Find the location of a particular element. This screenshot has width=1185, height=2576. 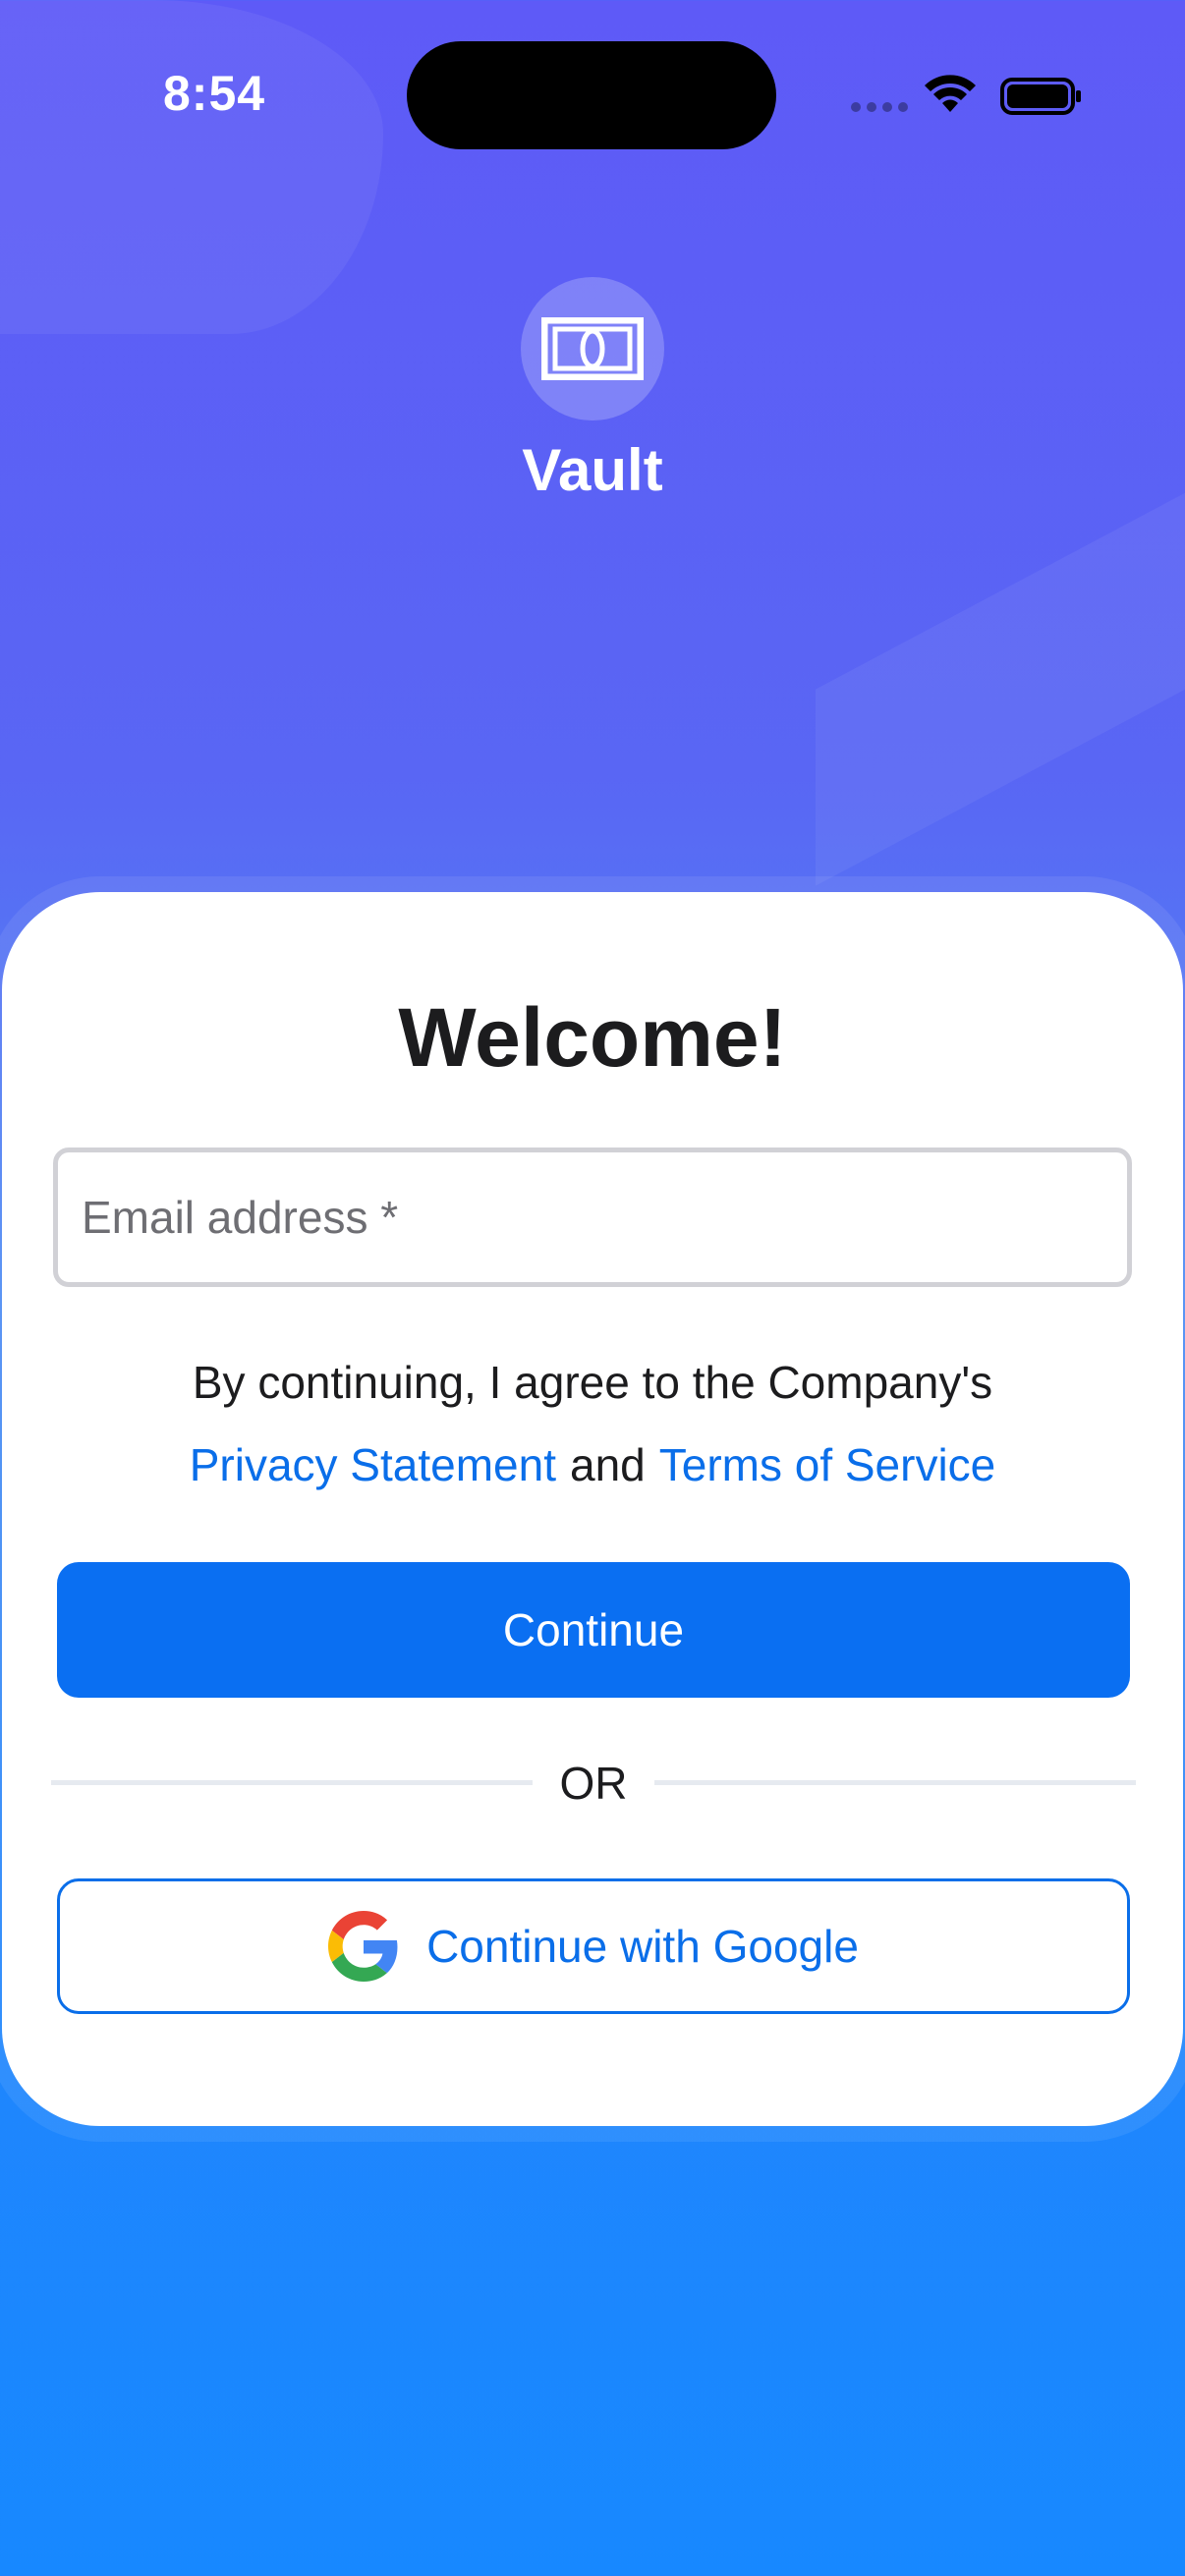

privacy-statement-link: Privacy Statement is located at coordinates (373, 1464).